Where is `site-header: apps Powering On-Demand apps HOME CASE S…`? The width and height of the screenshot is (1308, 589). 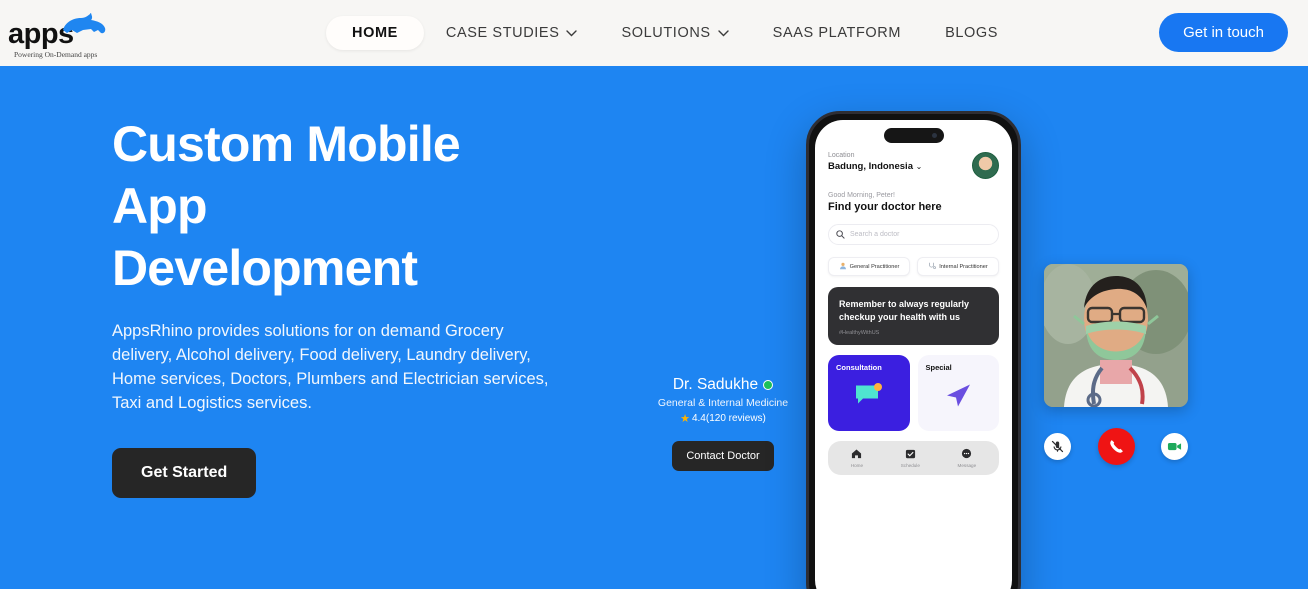
site-header: apps Powering On-Demand apps HOME CASE S… is located at coordinates (654, 33).